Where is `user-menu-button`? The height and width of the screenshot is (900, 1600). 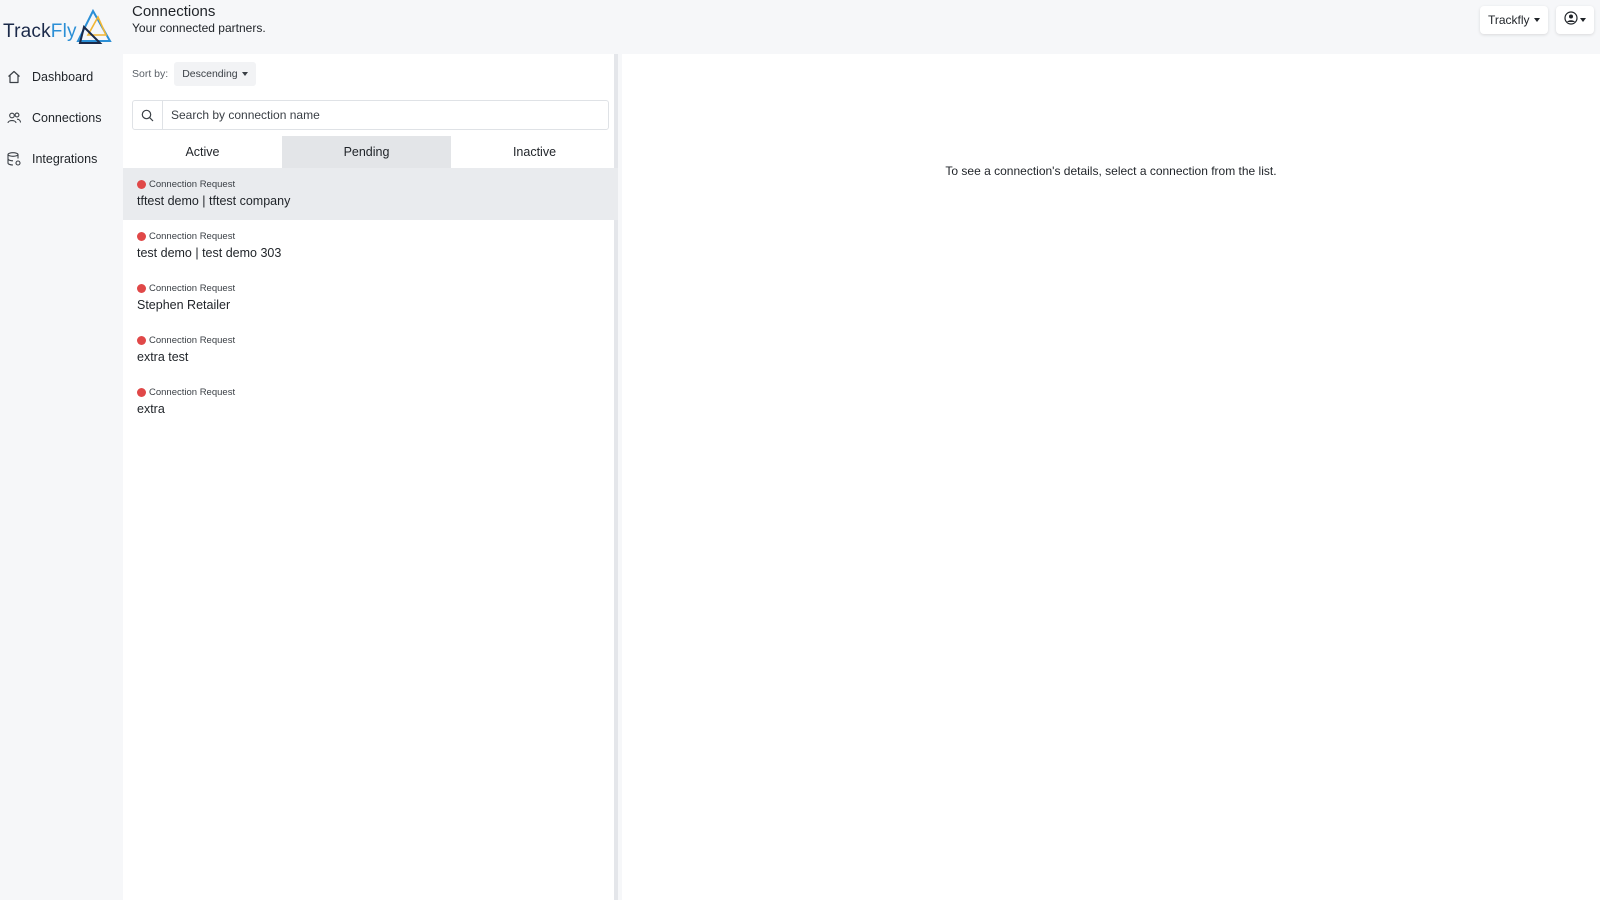
user-menu-button is located at coordinates (1575, 20).